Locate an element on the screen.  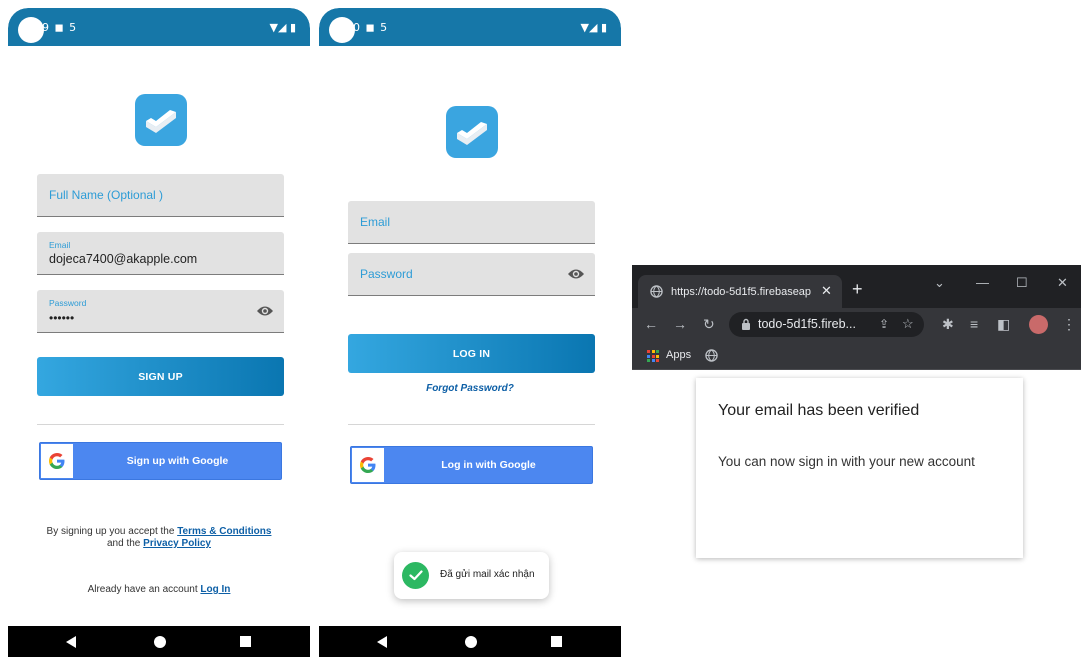
card-title: Your email has been verified is located at coordinates (819, 410).